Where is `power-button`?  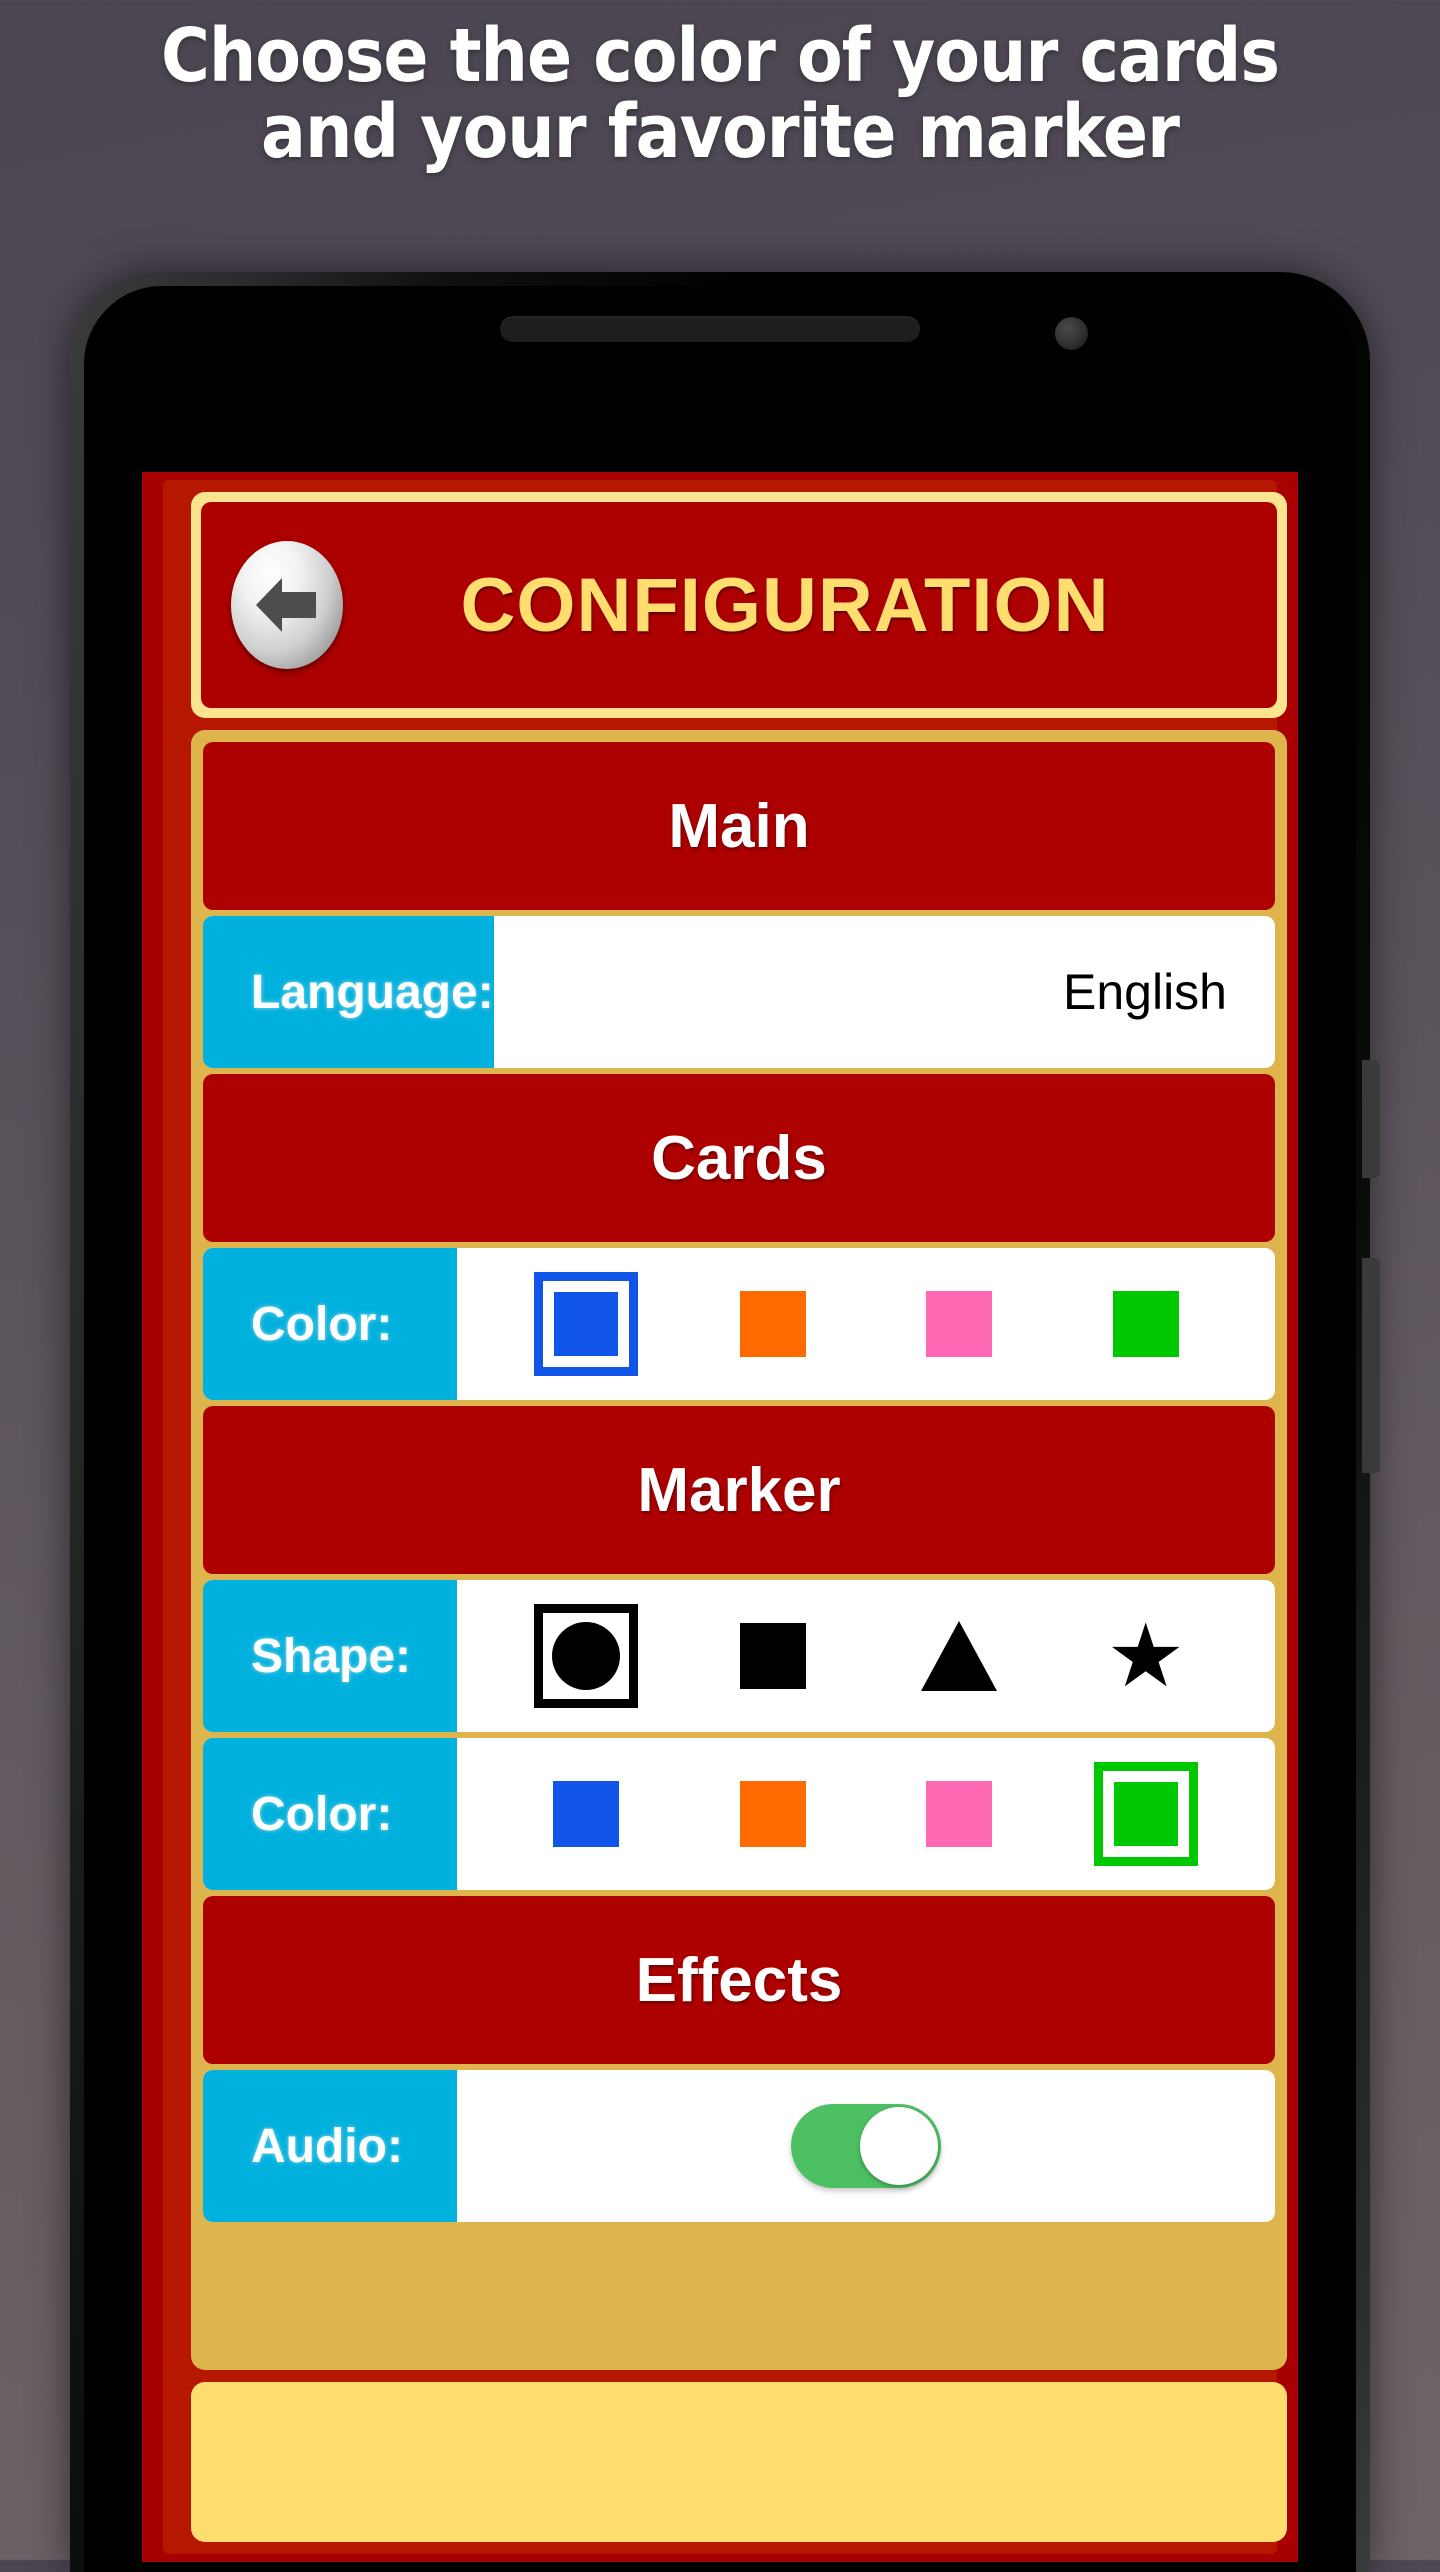
power-button is located at coordinates (1371, 1119).